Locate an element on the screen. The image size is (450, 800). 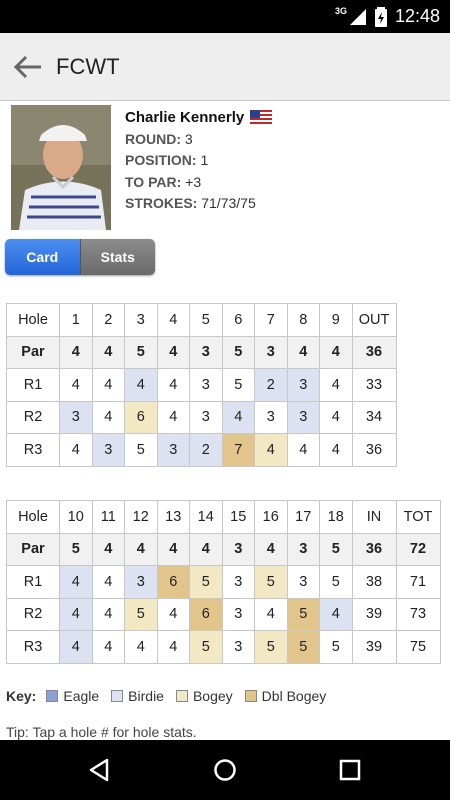
score-cell: 34 is located at coordinates (374, 417).